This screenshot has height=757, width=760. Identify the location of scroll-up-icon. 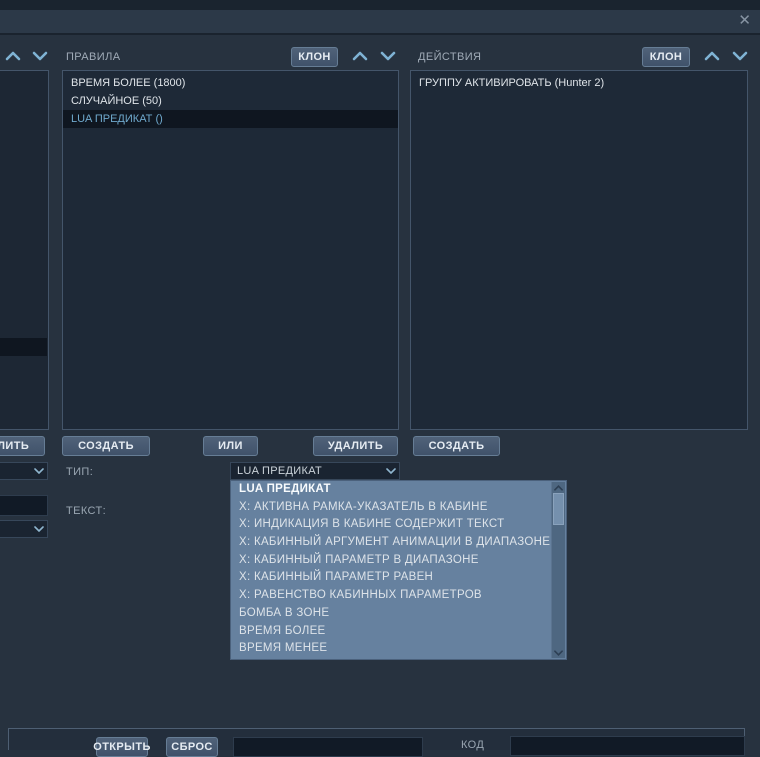
(558, 487).